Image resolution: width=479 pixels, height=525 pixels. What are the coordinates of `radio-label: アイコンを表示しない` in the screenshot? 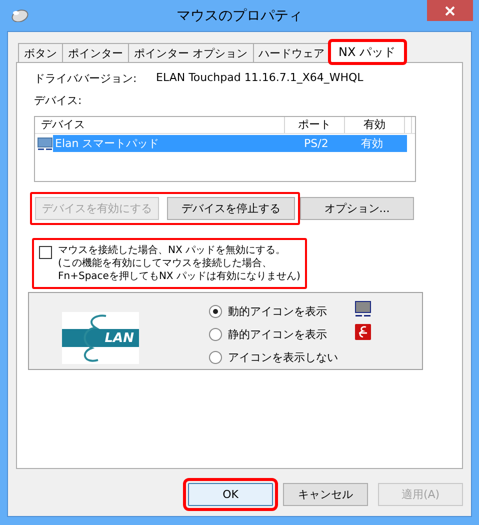 It's located at (283, 357).